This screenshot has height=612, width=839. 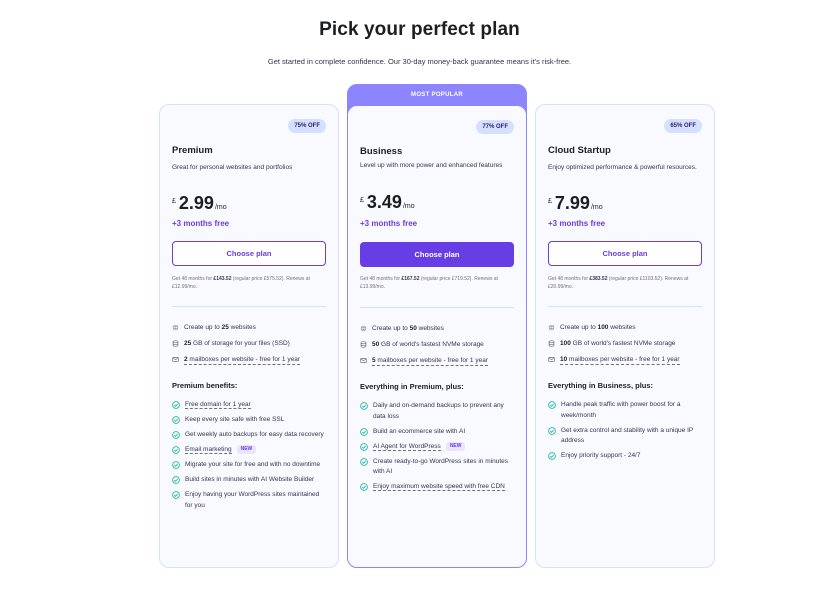 What do you see at coordinates (419, 29) in the screenshot?
I see `page-title: Pick your perfect plan` at bounding box center [419, 29].